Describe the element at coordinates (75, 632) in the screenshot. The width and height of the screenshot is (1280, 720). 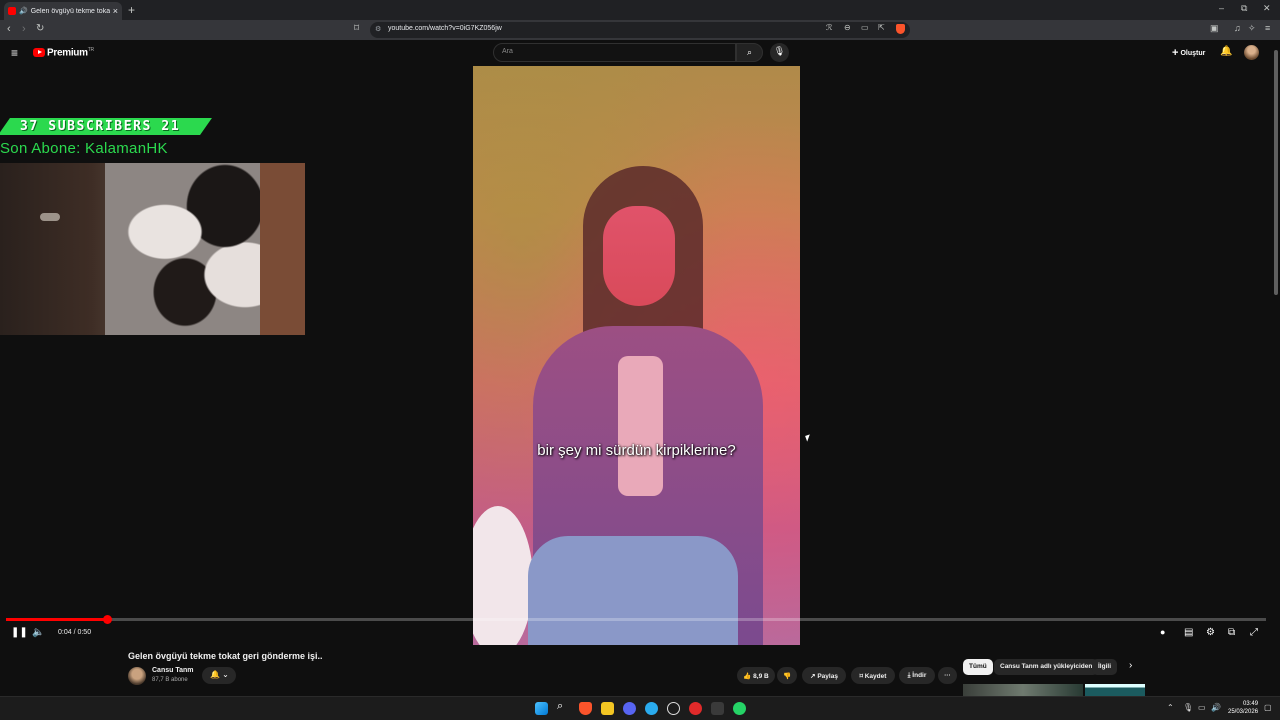
I see `time-display: 0:04 / 0:50` at that location.